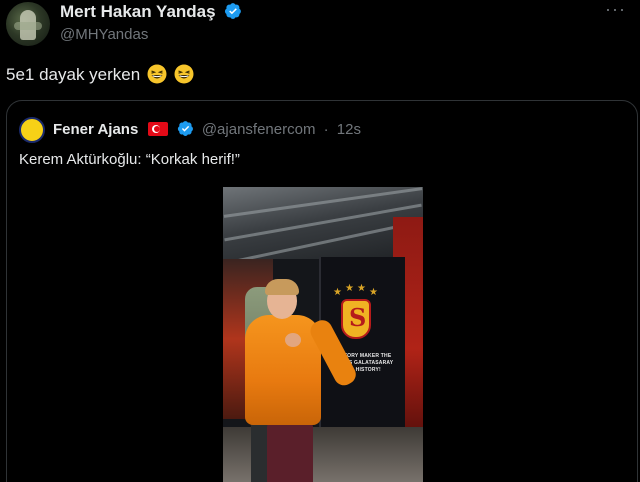  I want to click on quoted-author-avatar, so click(32, 130).